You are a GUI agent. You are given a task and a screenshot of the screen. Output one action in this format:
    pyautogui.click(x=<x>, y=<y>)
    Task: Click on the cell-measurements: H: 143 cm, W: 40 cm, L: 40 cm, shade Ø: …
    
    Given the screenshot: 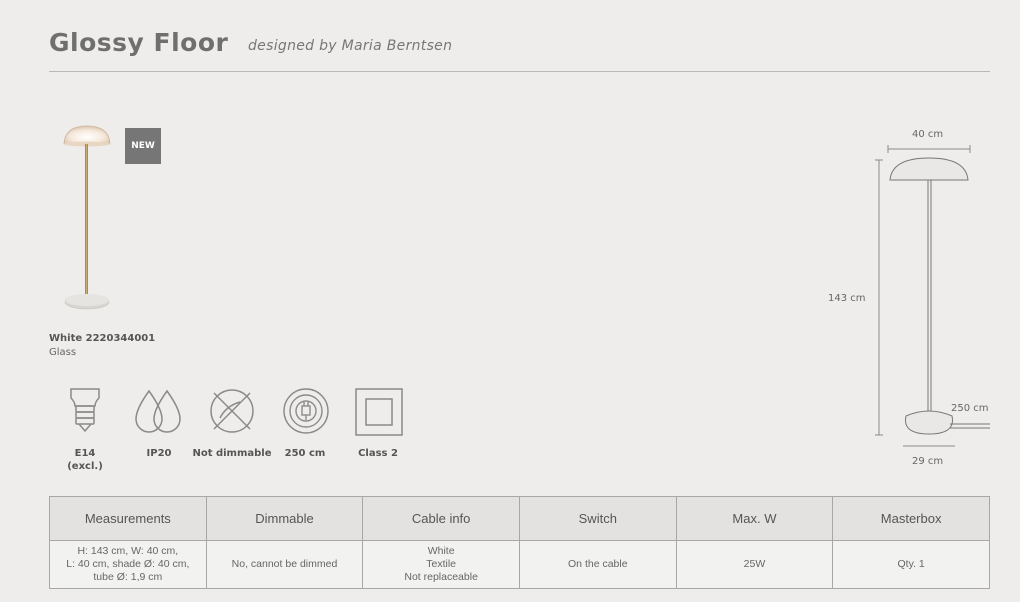 What is the action you would take?
    pyautogui.click(x=128, y=564)
    